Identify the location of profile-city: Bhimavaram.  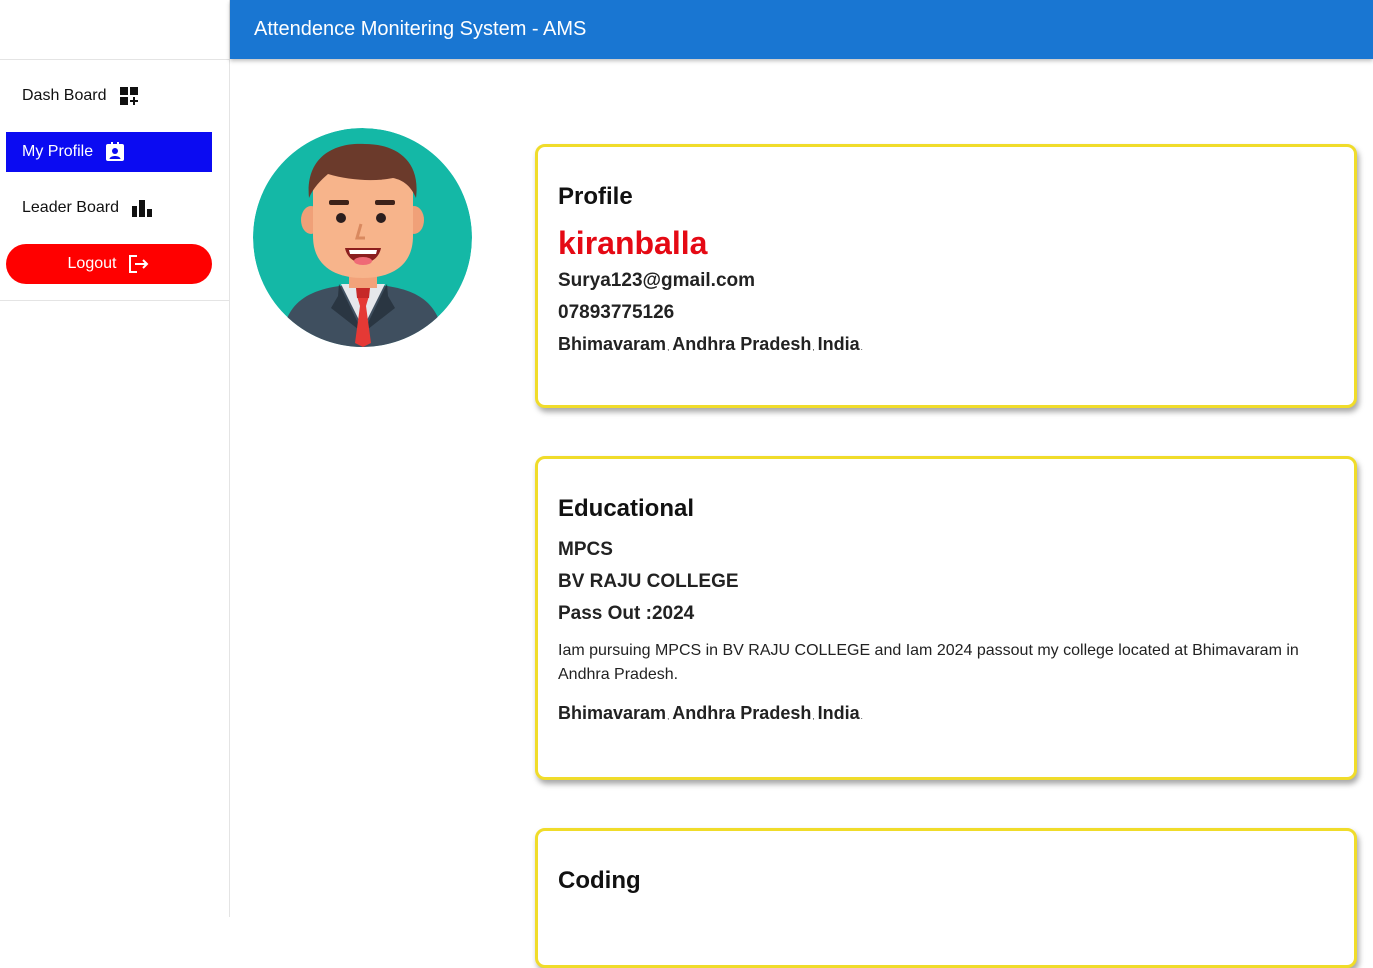
(612, 344).